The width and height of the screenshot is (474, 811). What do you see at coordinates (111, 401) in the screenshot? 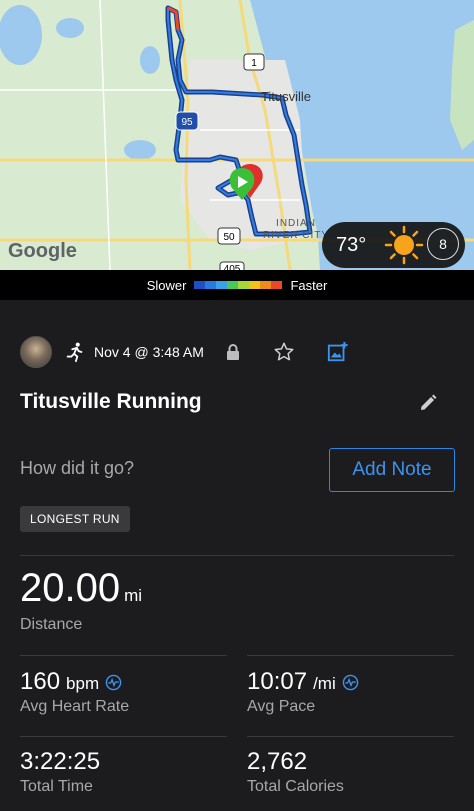
I see `activity-title: Titusville Running` at bounding box center [111, 401].